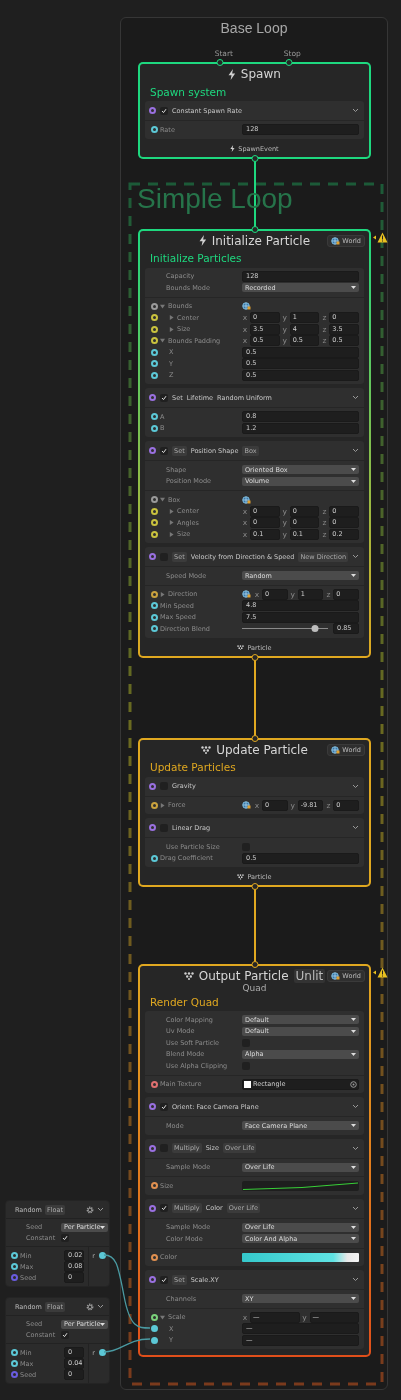  Describe the element at coordinates (254, 28) in the screenshot. I see `group-title: Base Loop` at that location.